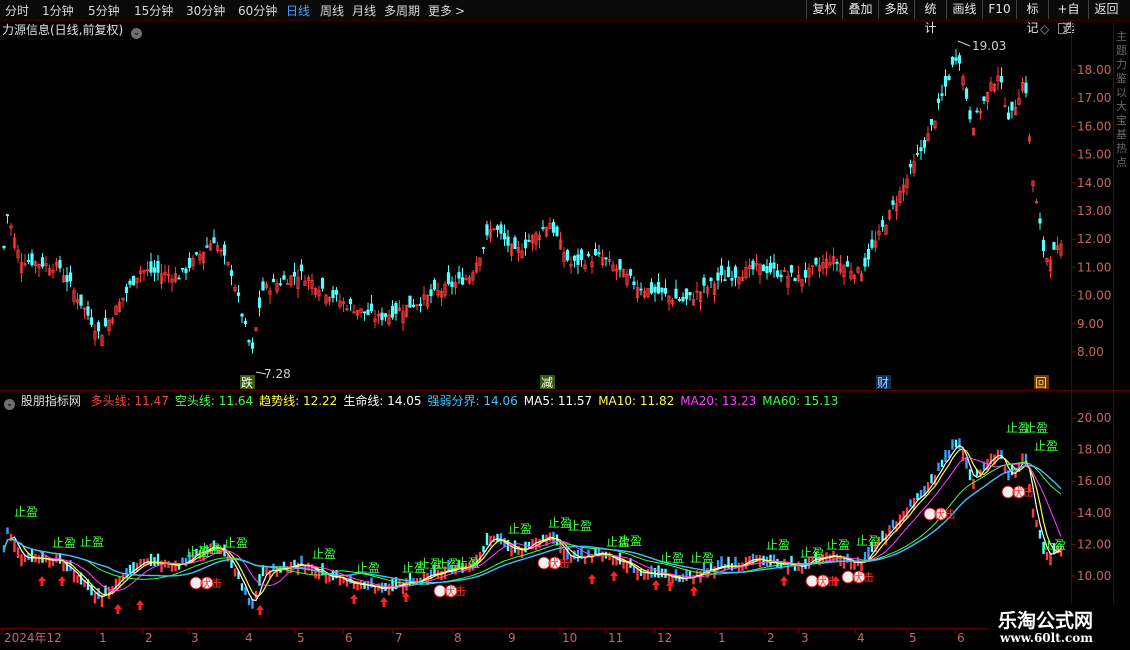 This screenshot has height=650, width=1130. I want to click on price-axis-label: 13.00, so click(1094, 211).